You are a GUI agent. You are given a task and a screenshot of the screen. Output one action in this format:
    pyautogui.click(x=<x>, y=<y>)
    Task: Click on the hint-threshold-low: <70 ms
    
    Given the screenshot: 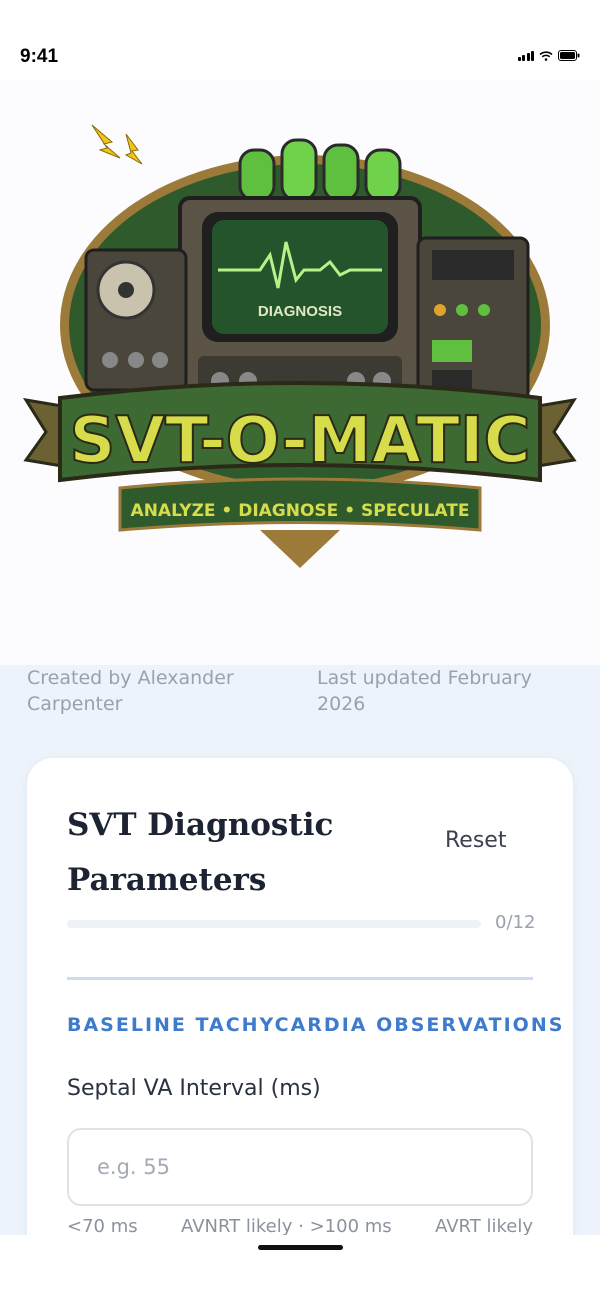 What is the action you would take?
    pyautogui.click(x=102, y=1226)
    